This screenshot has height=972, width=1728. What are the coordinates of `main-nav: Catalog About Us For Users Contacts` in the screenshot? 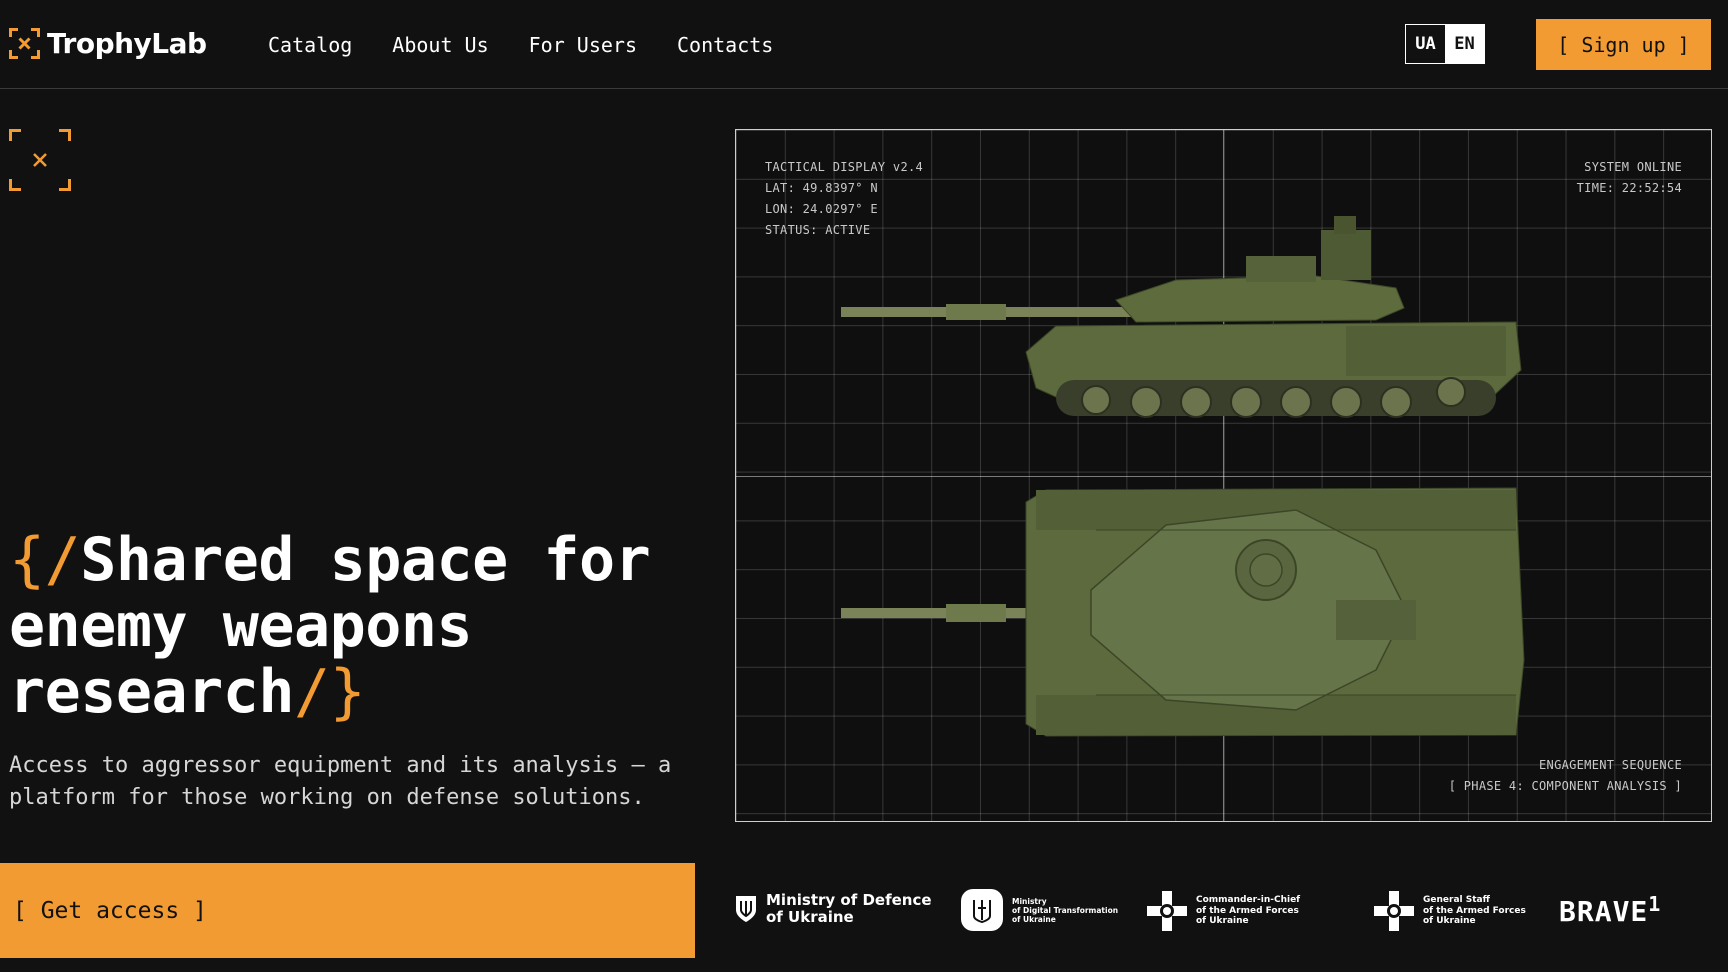 It's located at (540, 45).